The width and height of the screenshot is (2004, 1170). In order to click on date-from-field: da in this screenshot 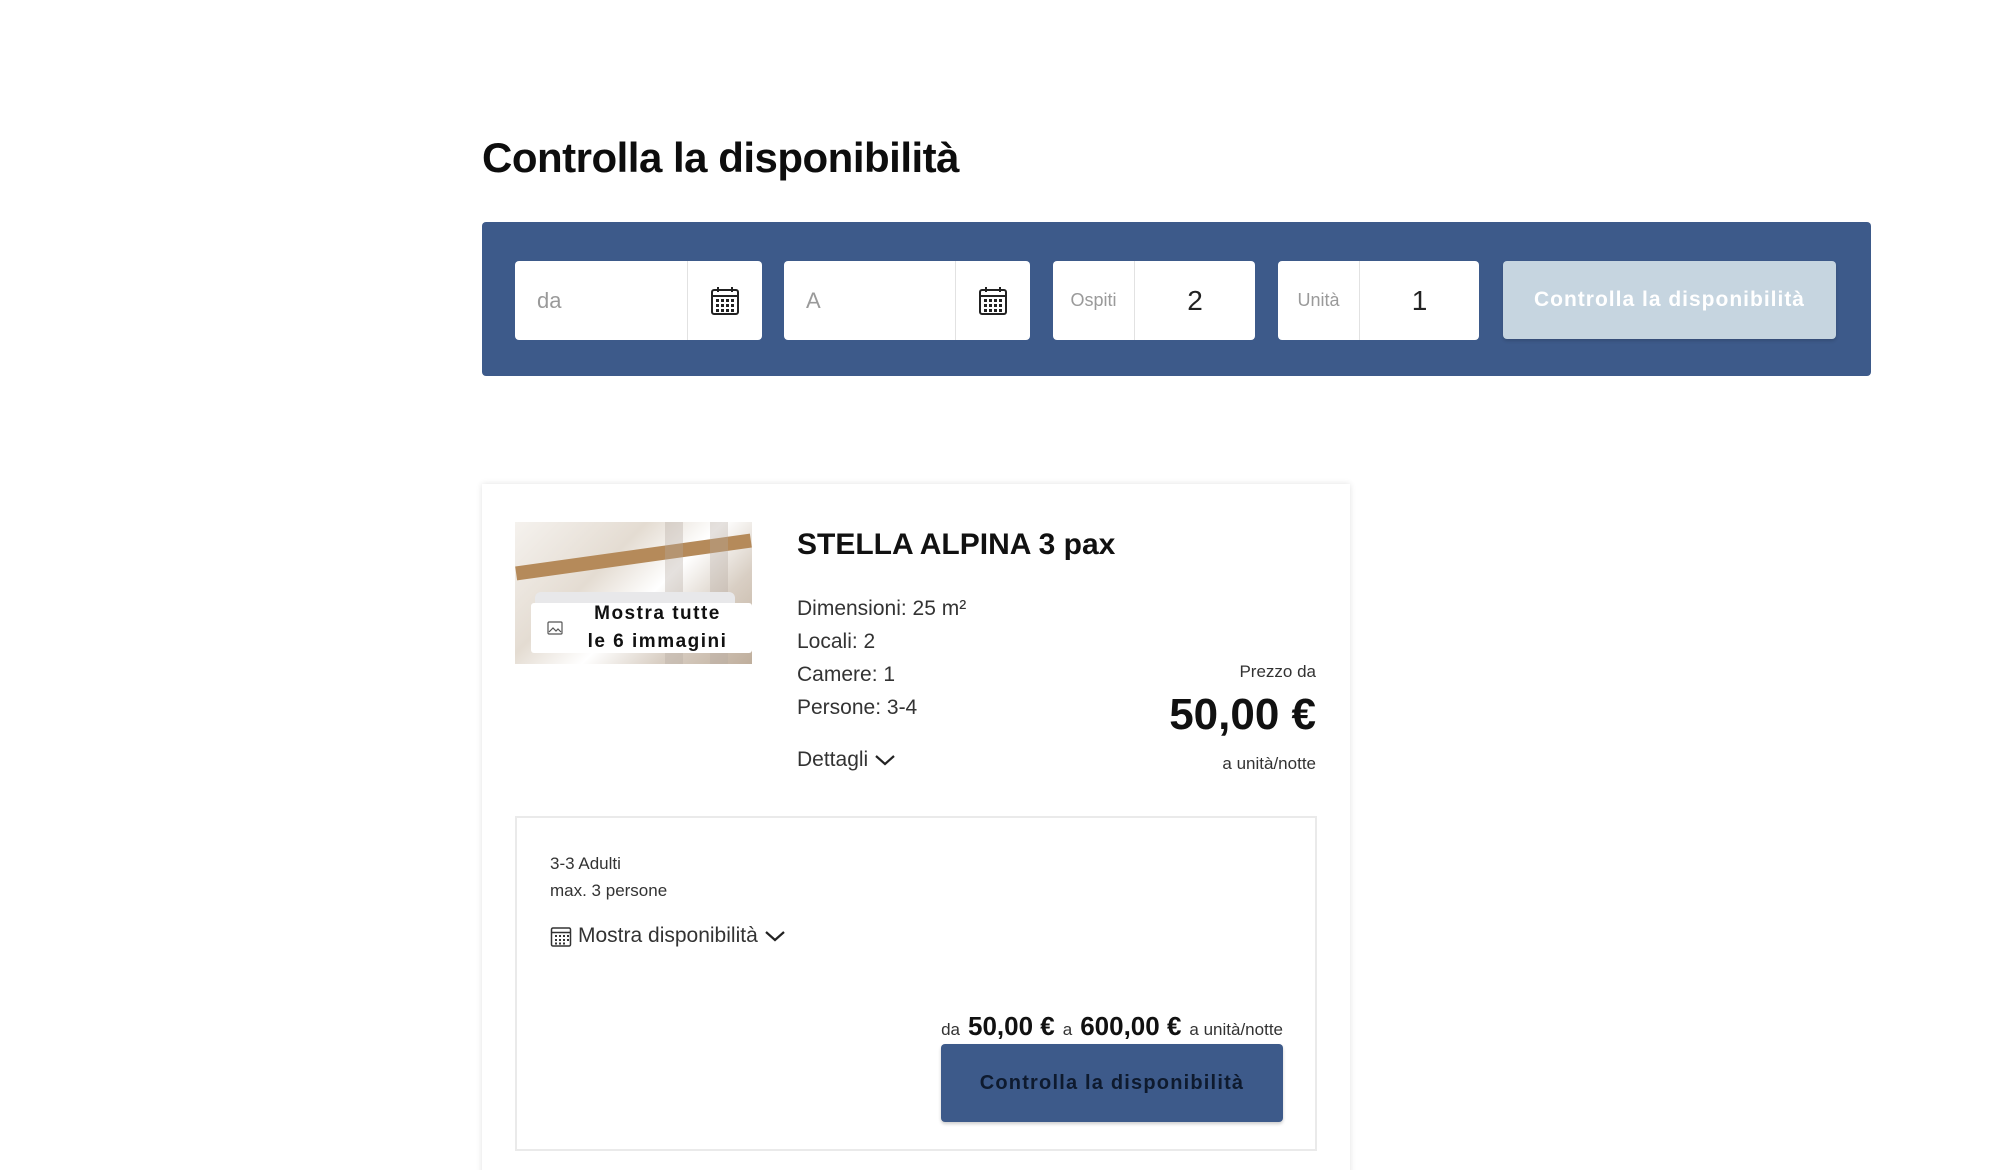, I will do `click(638, 300)`.